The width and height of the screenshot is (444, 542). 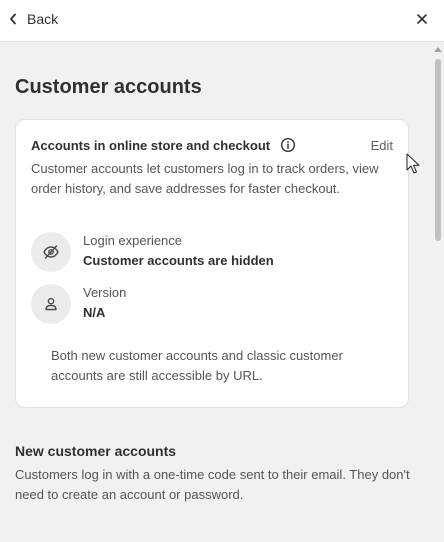 I want to click on back-button: Back, so click(x=33, y=19).